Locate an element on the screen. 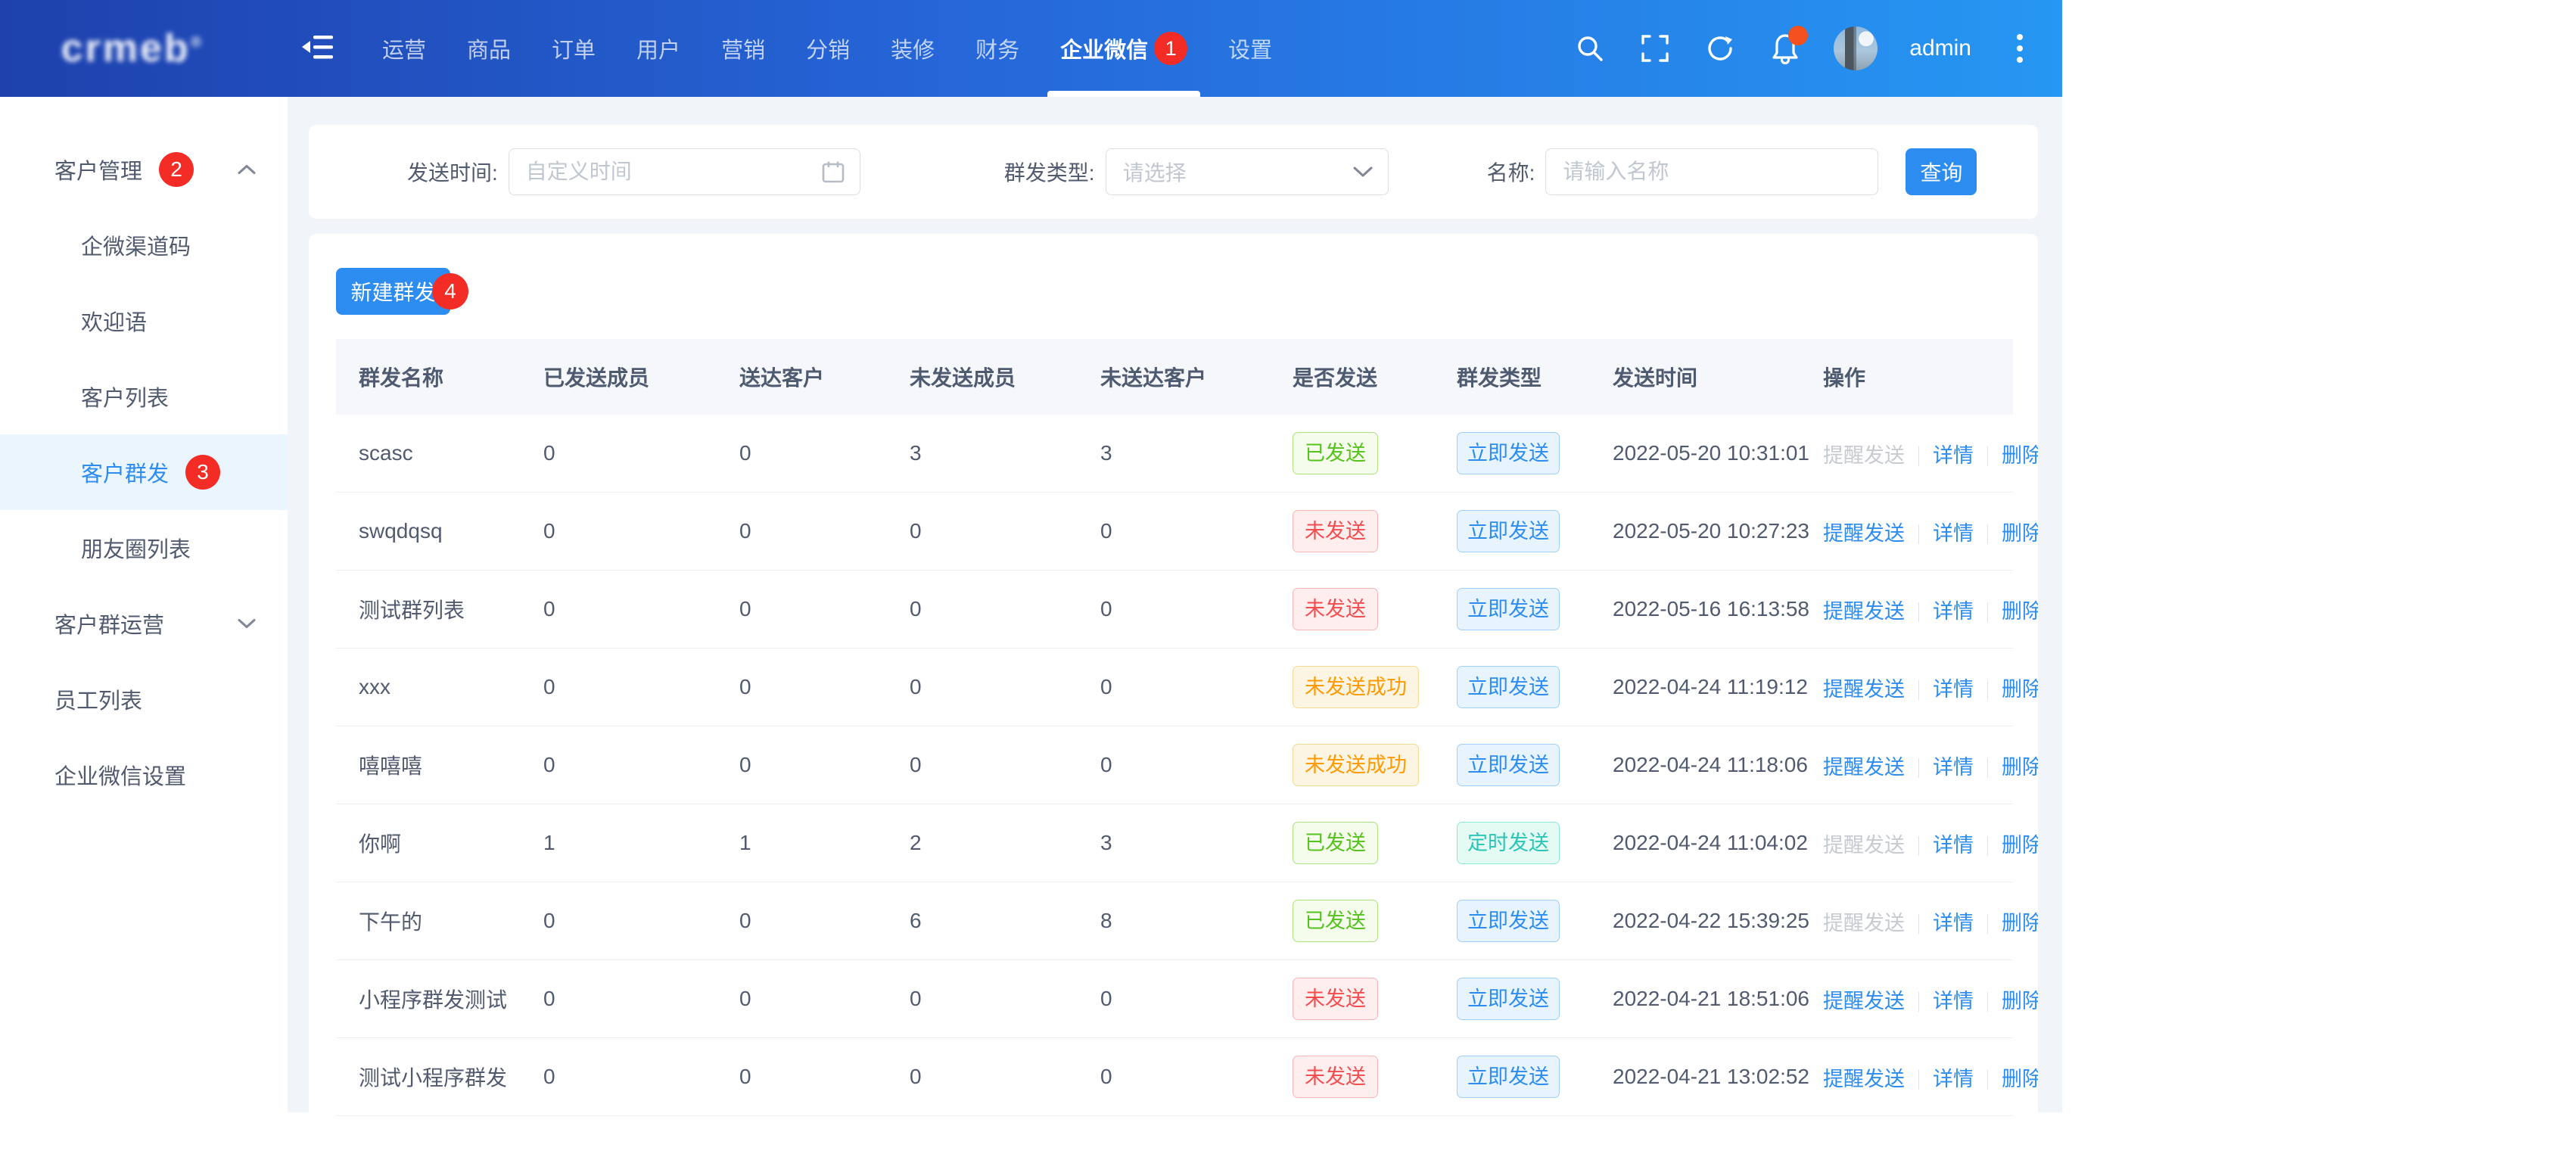 The width and height of the screenshot is (2576, 1157). nav-item-finance: 财务 is located at coordinates (997, 49).